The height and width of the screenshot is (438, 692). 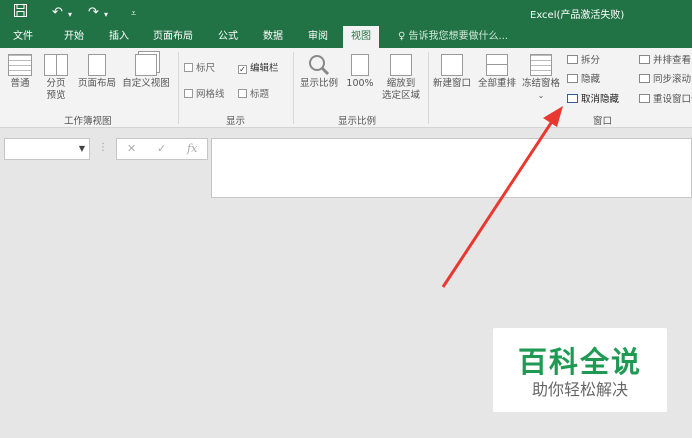 I want to click on watermark-logo: 百科全说 助你轻松解决, so click(x=580, y=370).